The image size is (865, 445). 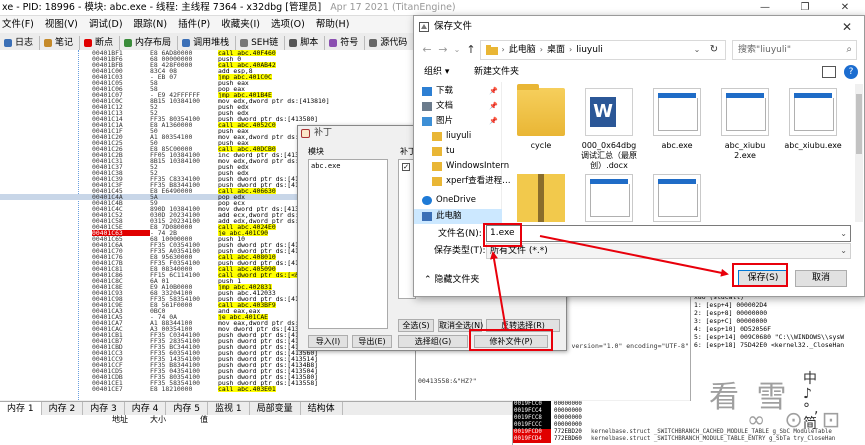 What do you see at coordinates (458, 200) in the screenshot?
I see `nav-item-7: OneDrive` at bounding box center [458, 200].